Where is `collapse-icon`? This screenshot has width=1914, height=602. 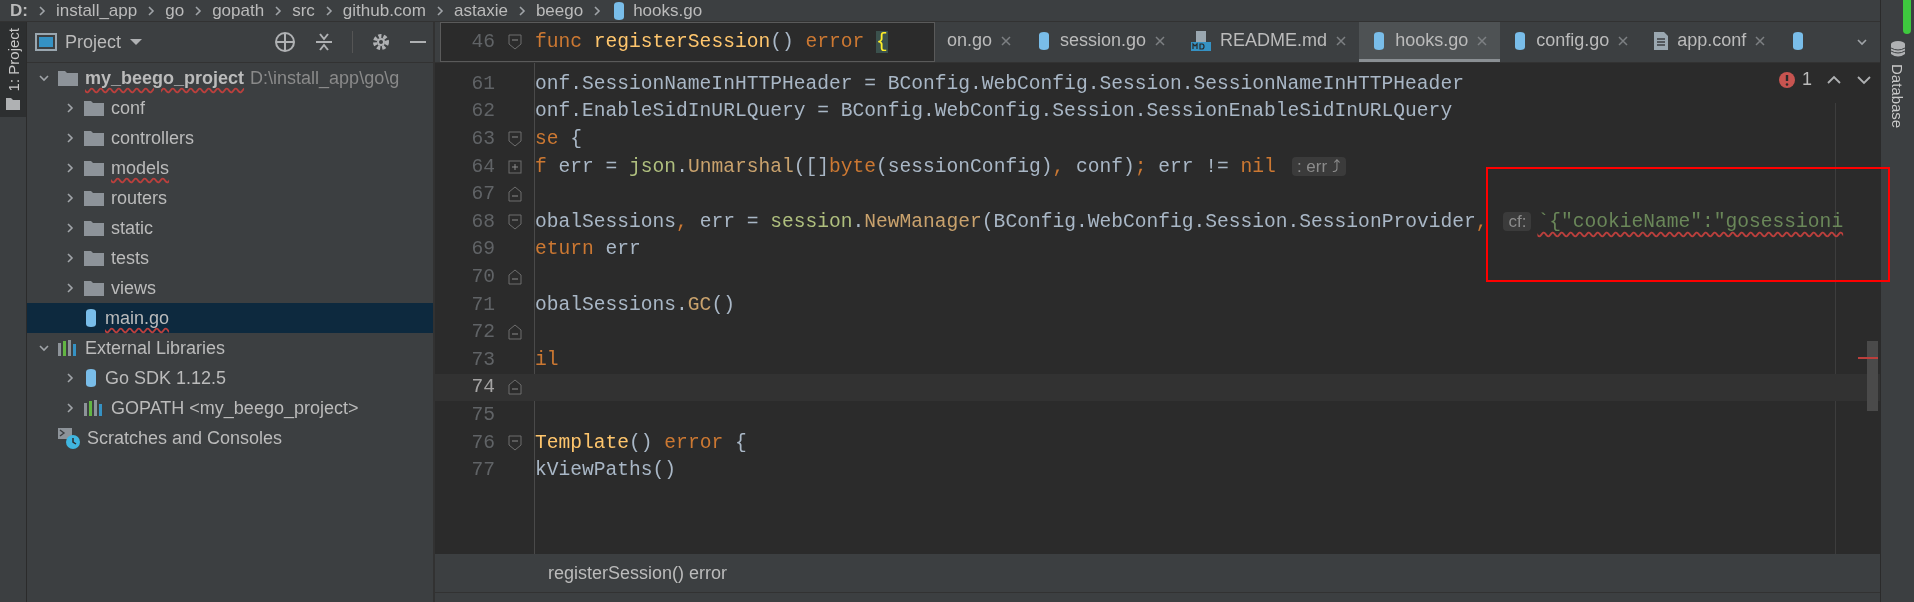
collapse-icon is located at coordinates (324, 42).